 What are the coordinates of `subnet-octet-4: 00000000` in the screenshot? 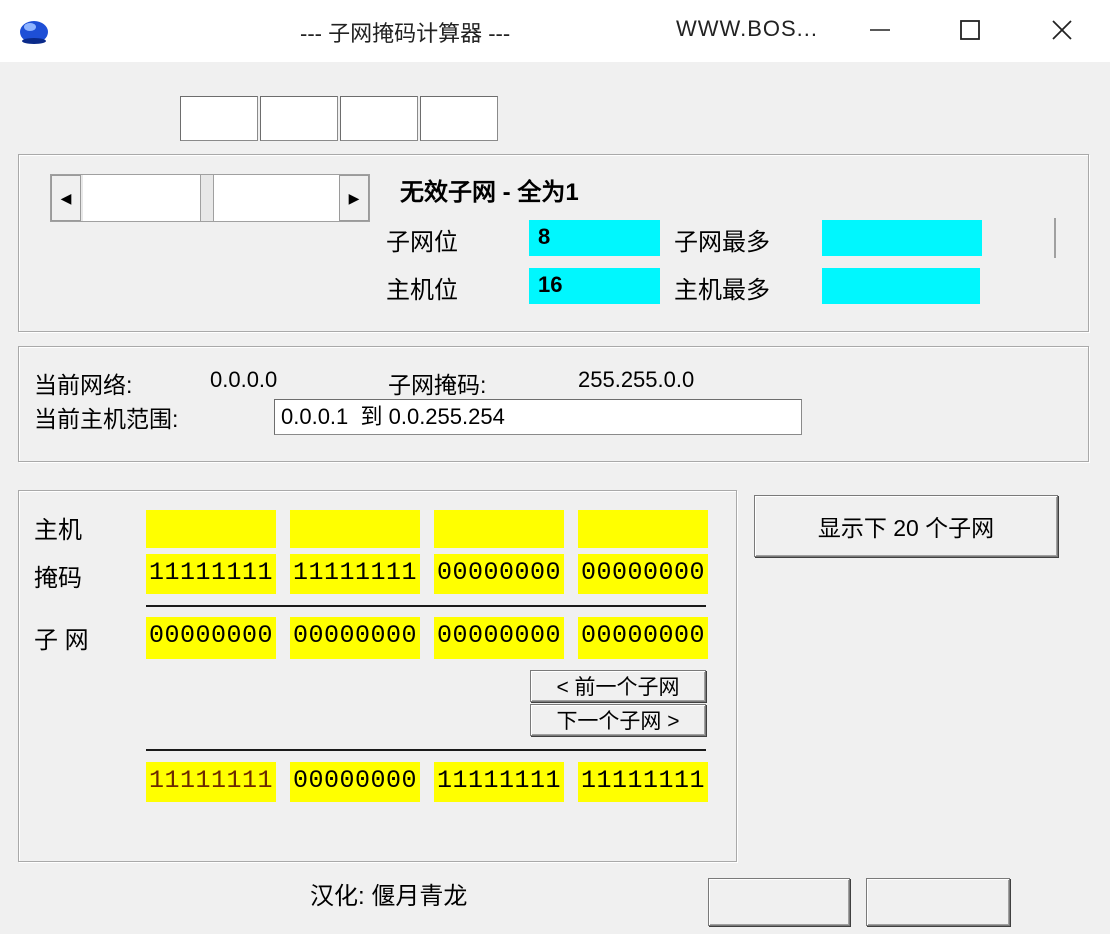 It's located at (643, 638).